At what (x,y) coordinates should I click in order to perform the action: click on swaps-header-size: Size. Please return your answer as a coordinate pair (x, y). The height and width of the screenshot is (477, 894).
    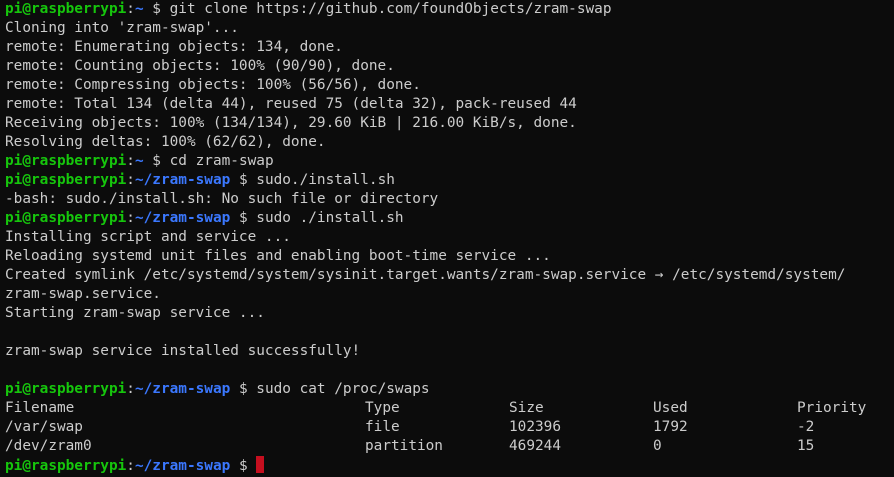
    Looking at the image, I should click on (526, 408).